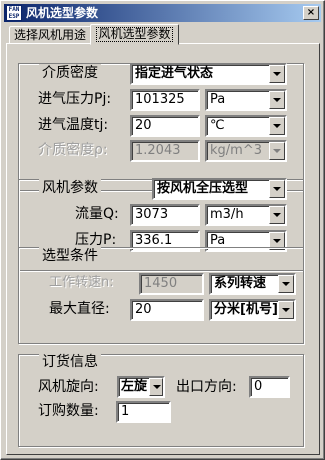 This screenshot has width=325, height=460. What do you see at coordinates (218, 240) in the screenshot?
I see `pressure-unit: Pa` at bounding box center [218, 240].